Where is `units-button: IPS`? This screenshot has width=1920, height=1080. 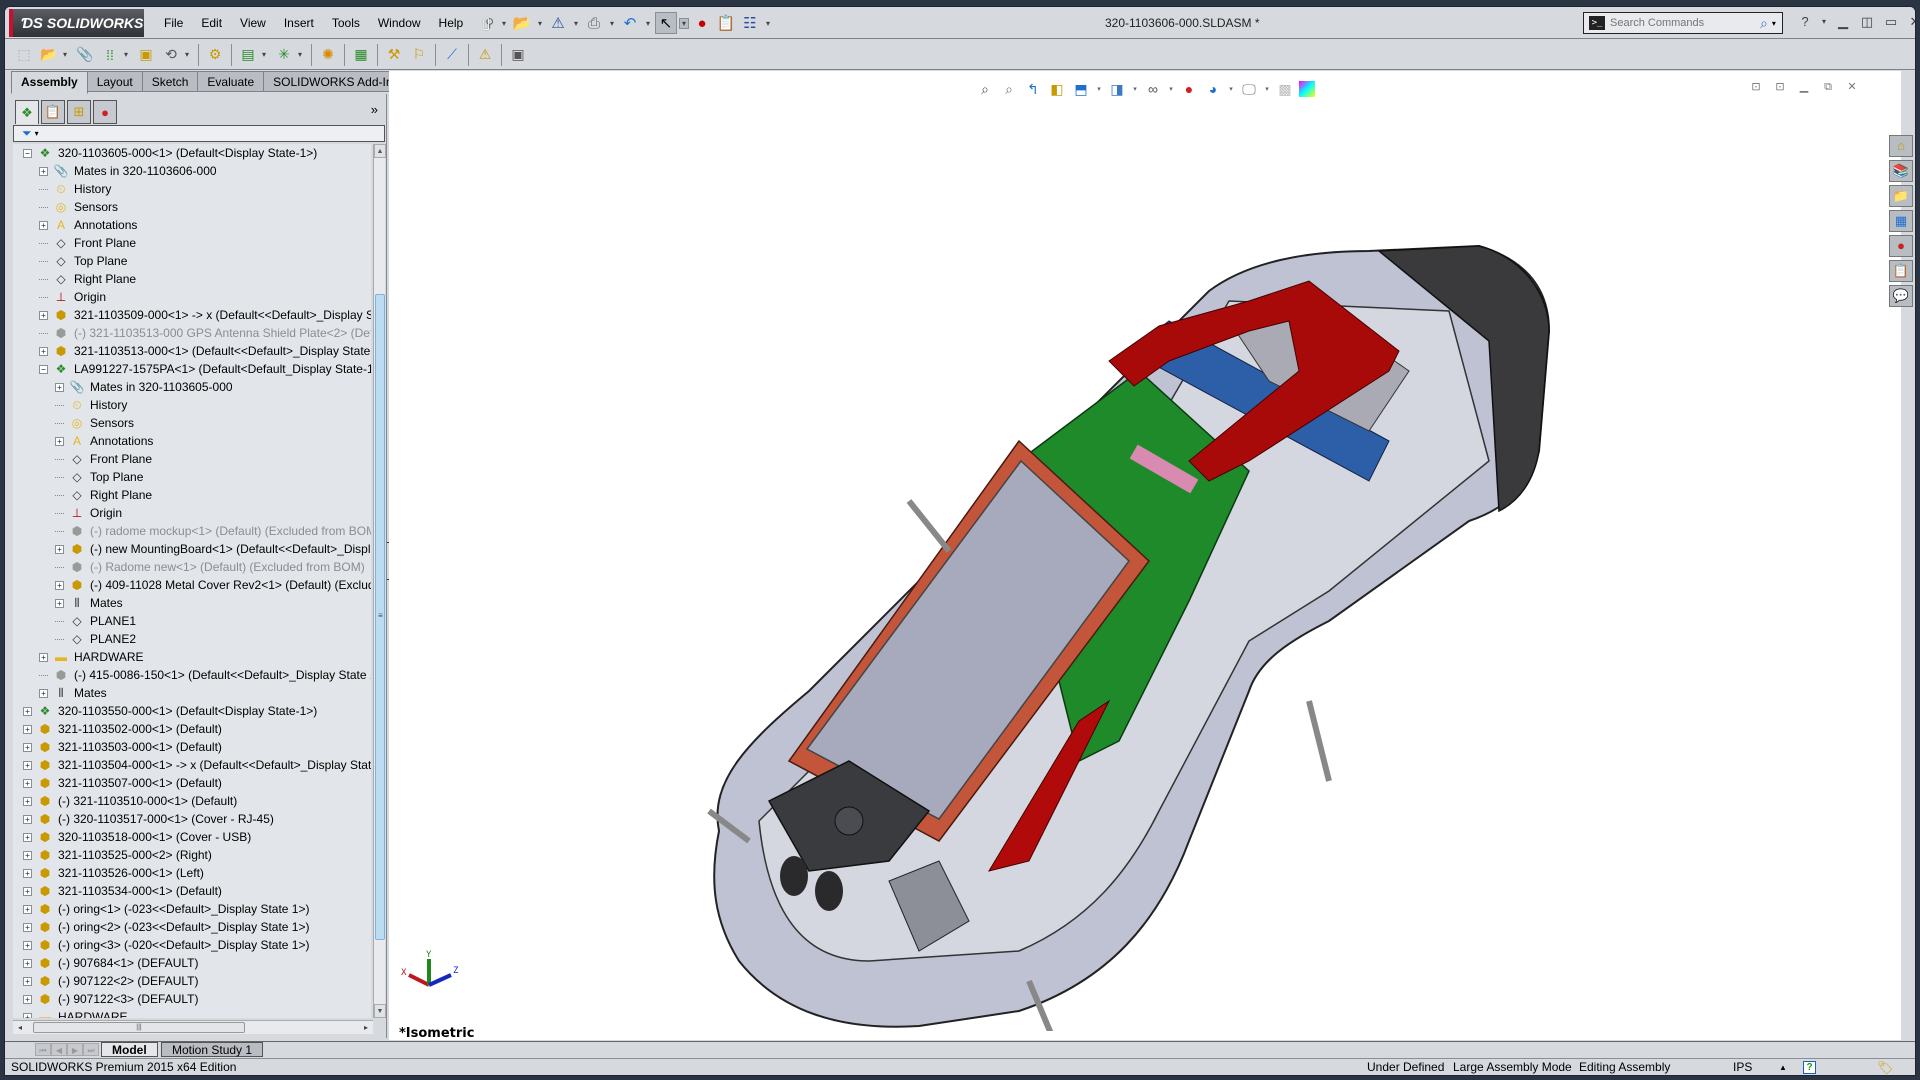
units-button: IPS is located at coordinates (1742, 1067).